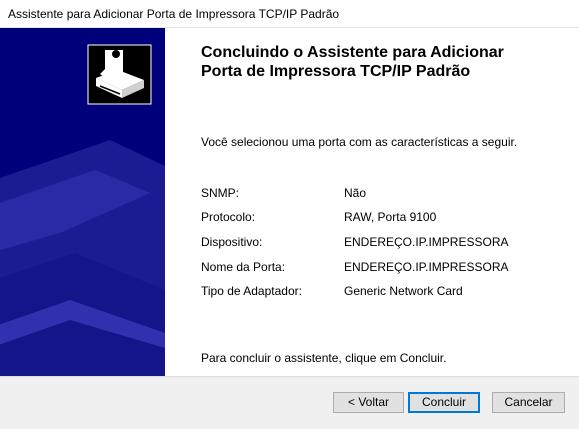 Image resolution: width=579 pixels, height=429 pixels. I want to click on detail-label: Nome da Porta:, so click(243, 267).